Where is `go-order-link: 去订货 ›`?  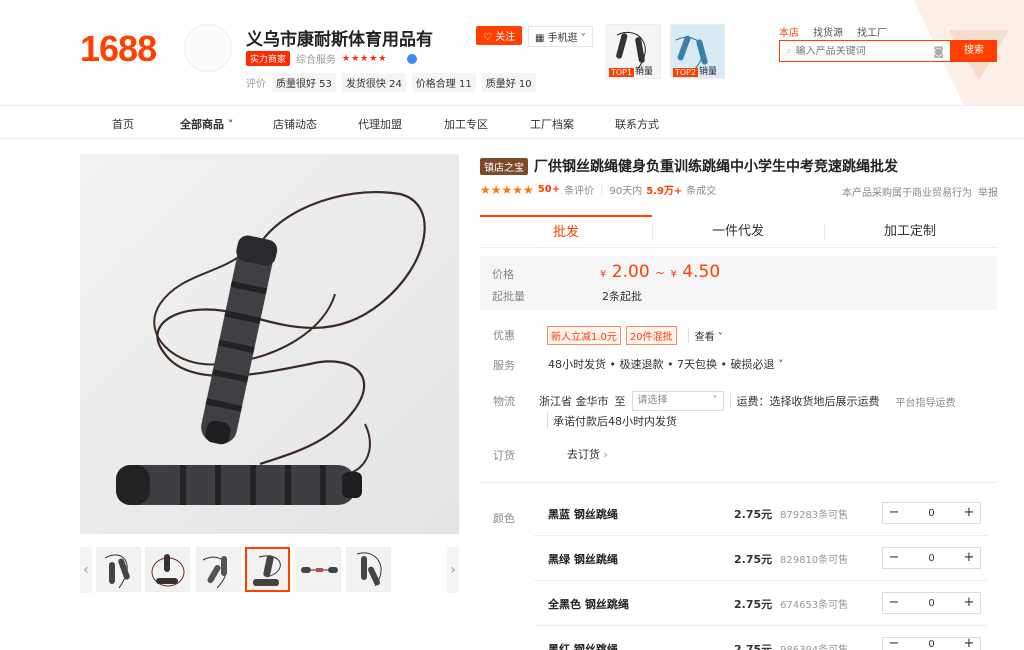 go-order-link: 去订货 › is located at coordinates (587, 454).